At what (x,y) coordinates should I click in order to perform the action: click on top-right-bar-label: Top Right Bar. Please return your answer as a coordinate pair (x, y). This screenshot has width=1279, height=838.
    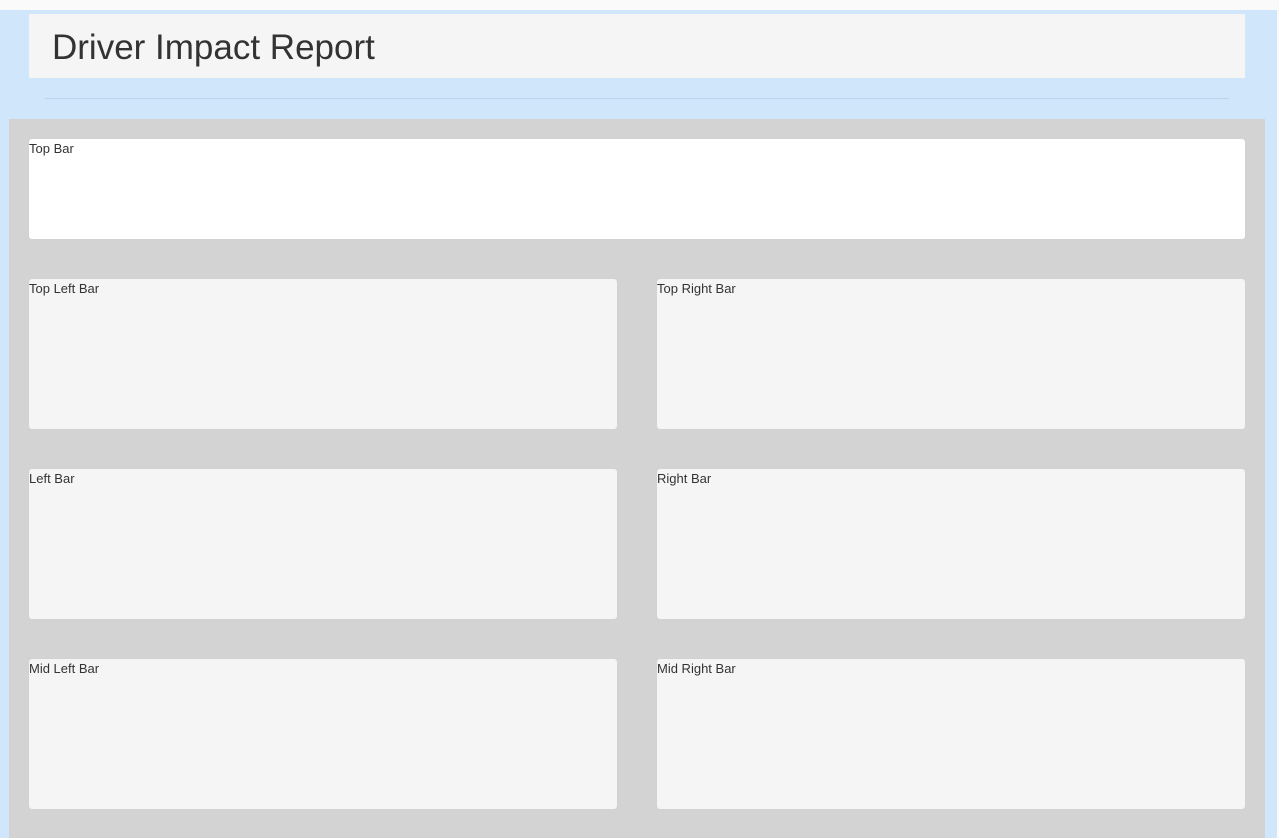
    Looking at the image, I should click on (696, 288).